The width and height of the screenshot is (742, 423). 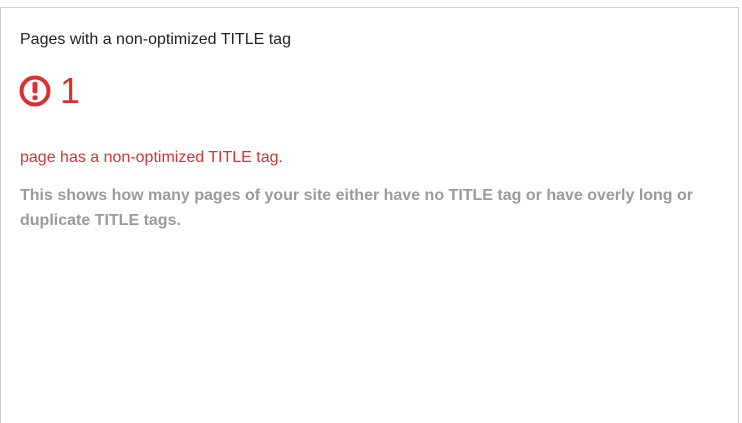 What do you see at coordinates (70, 90) in the screenshot?
I see `metric-value: 1` at bounding box center [70, 90].